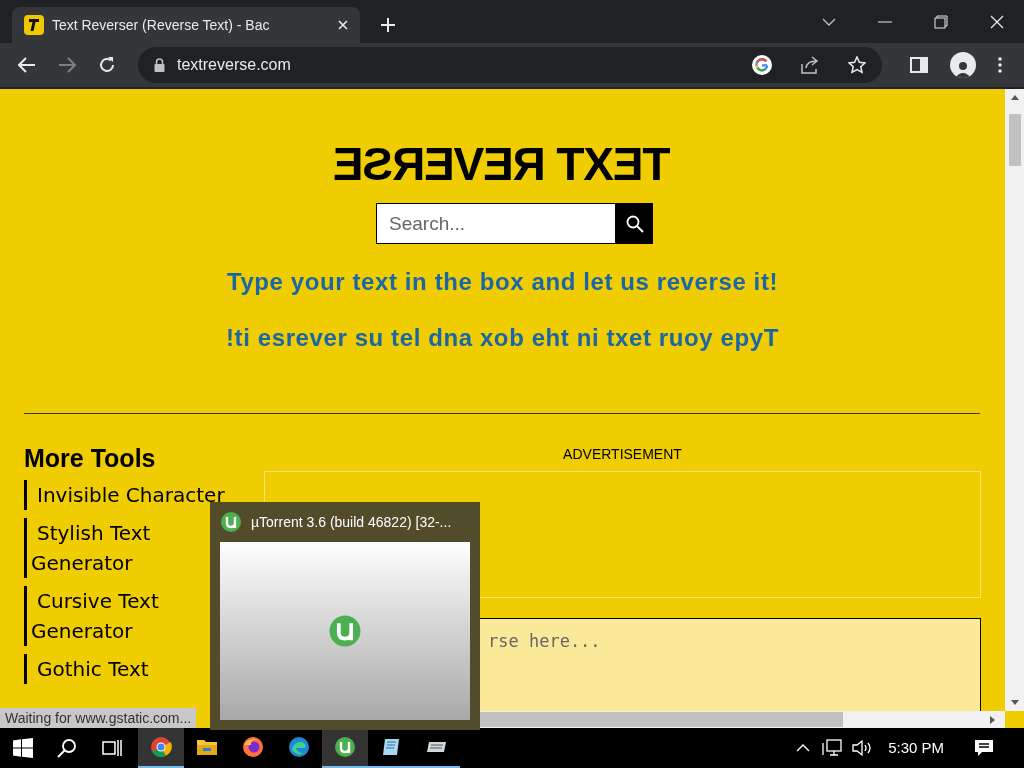  Describe the element at coordinates (502, 282) in the screenshot. I see `headline: Type your text in the box and let us reverse it!` at that location.